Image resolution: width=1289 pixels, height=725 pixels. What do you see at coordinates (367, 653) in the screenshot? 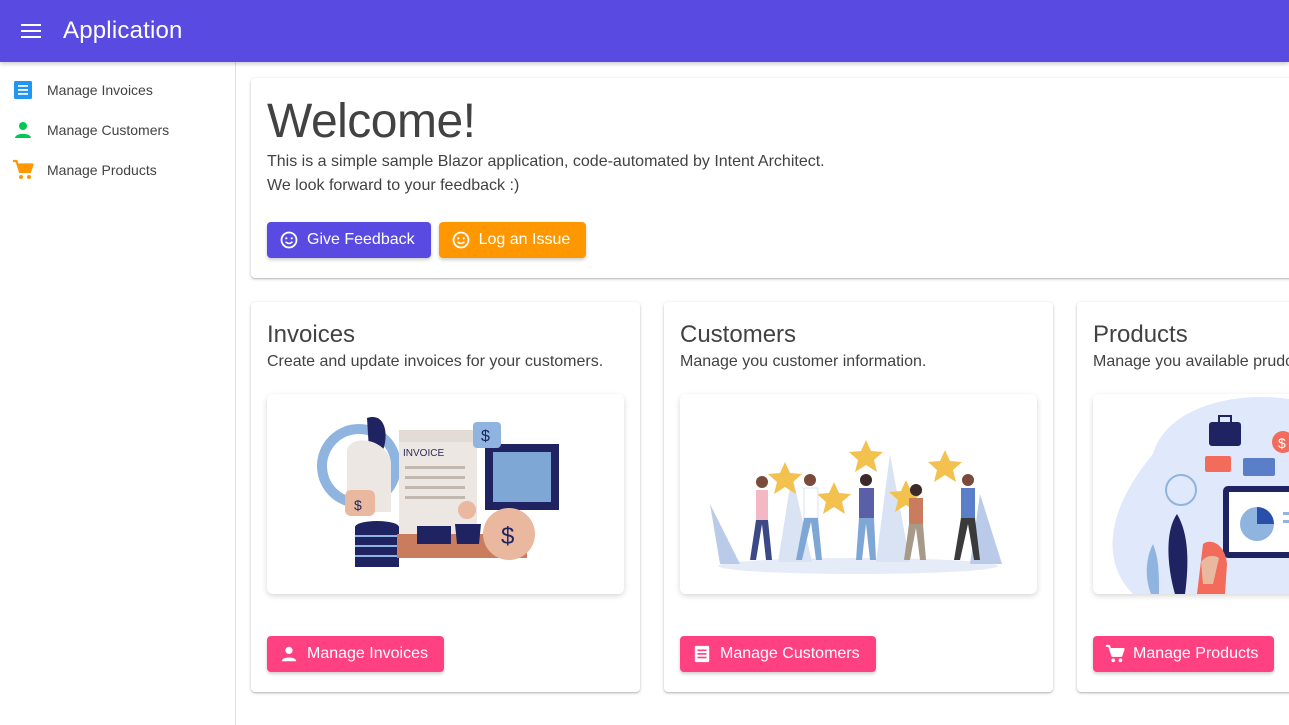
I see `manage-invoices-label: Manage Invoices` at bounding box center [367, 653].